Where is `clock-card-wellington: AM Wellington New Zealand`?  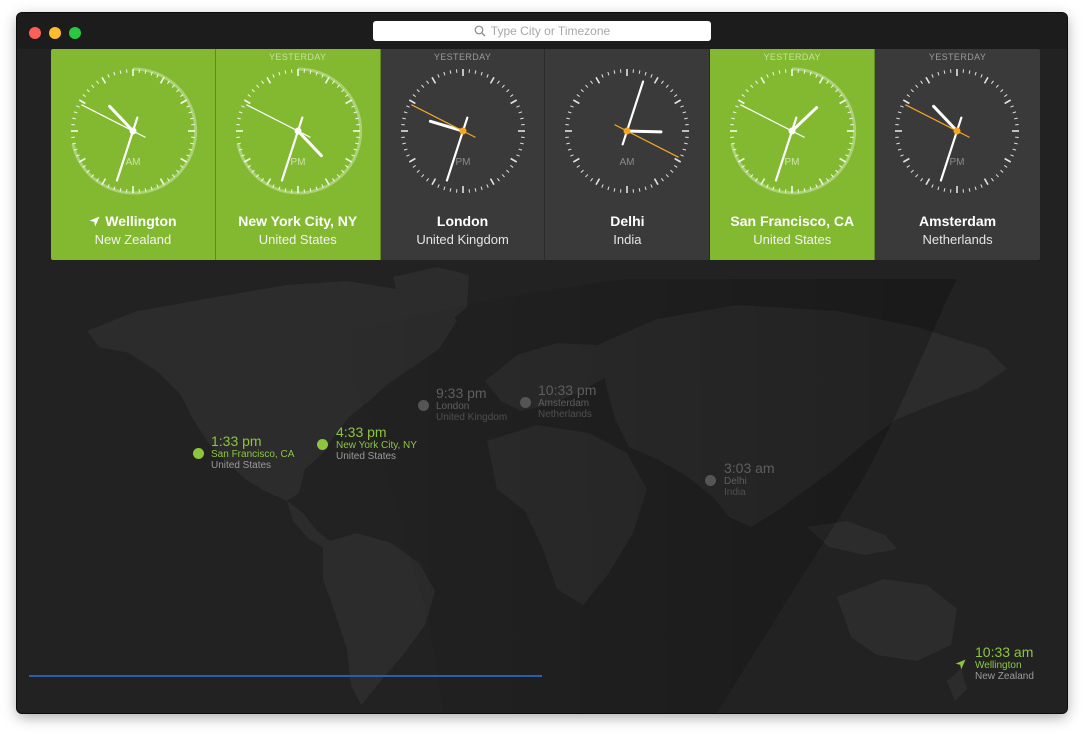 clock-card-wellington: AM Wellington New Zealand is located at coordinates (133, 154).